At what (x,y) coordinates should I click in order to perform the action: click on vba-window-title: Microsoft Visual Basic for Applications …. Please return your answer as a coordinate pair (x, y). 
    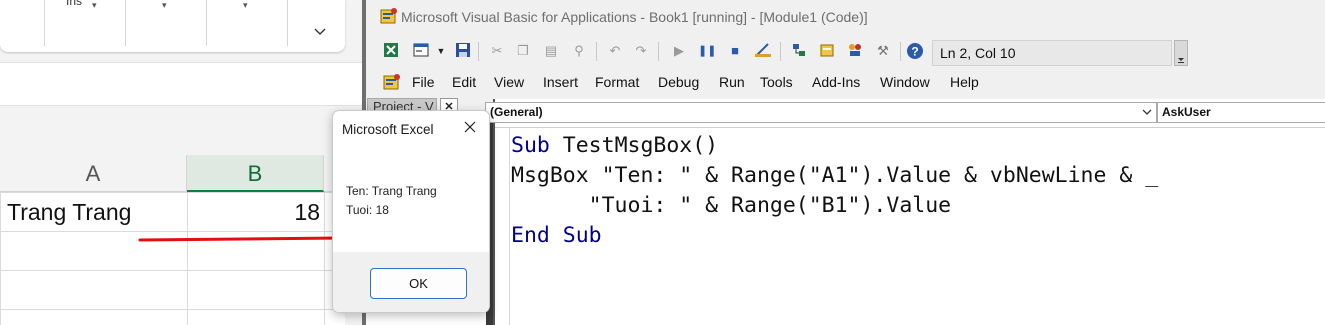
    Looking at the image, I should click on (634, 17).